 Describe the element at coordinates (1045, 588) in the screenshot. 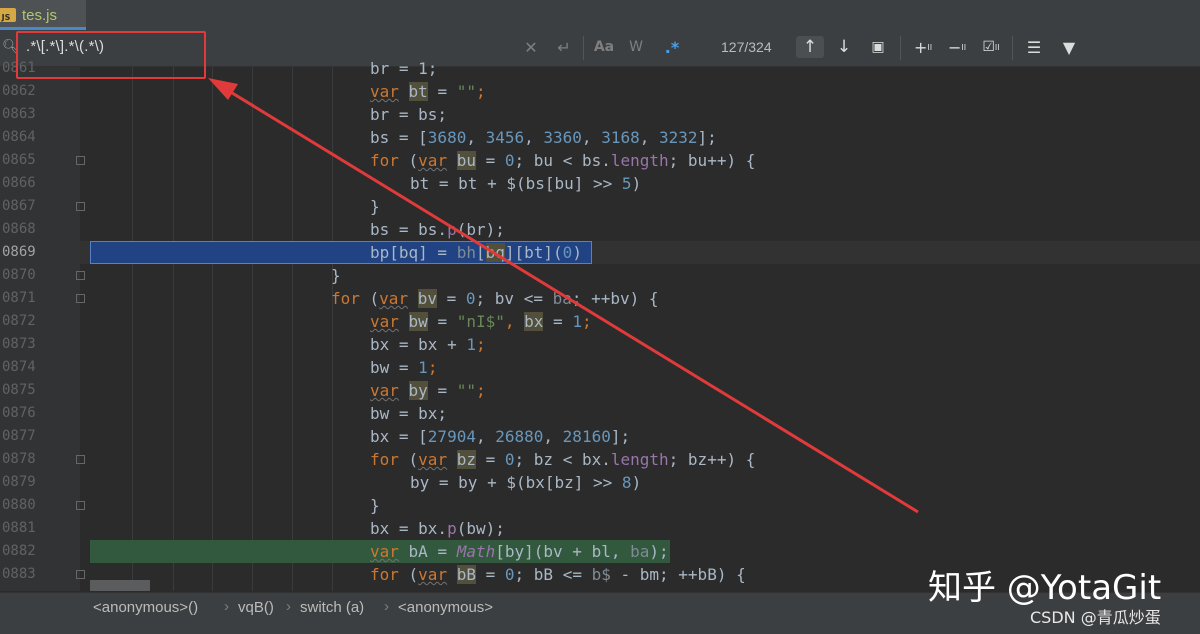

I see `zhihu-watermark: 知乎 @YotaGit` at that location.